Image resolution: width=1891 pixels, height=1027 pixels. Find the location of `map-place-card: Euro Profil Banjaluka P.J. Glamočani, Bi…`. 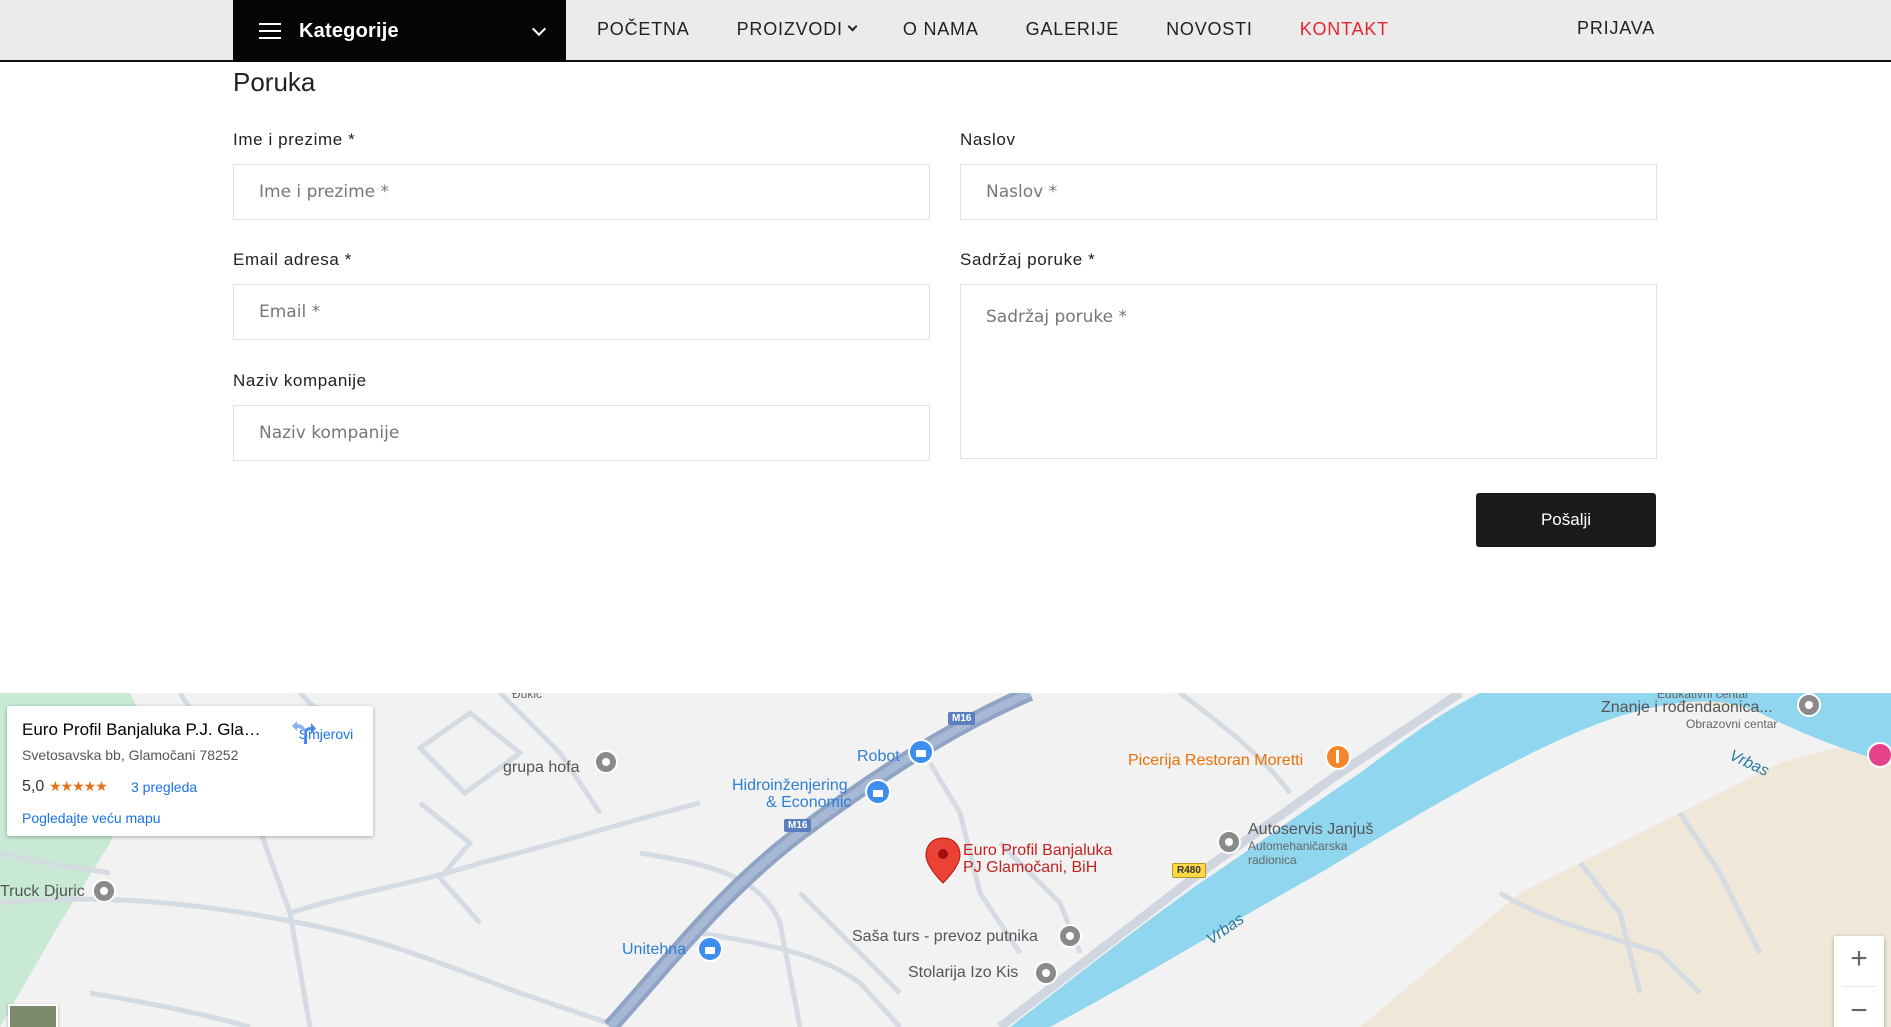

map-place-card: Euro Profil Banjaluka P.J. Glamočani, Bi… is located at coordinates (190, 771).